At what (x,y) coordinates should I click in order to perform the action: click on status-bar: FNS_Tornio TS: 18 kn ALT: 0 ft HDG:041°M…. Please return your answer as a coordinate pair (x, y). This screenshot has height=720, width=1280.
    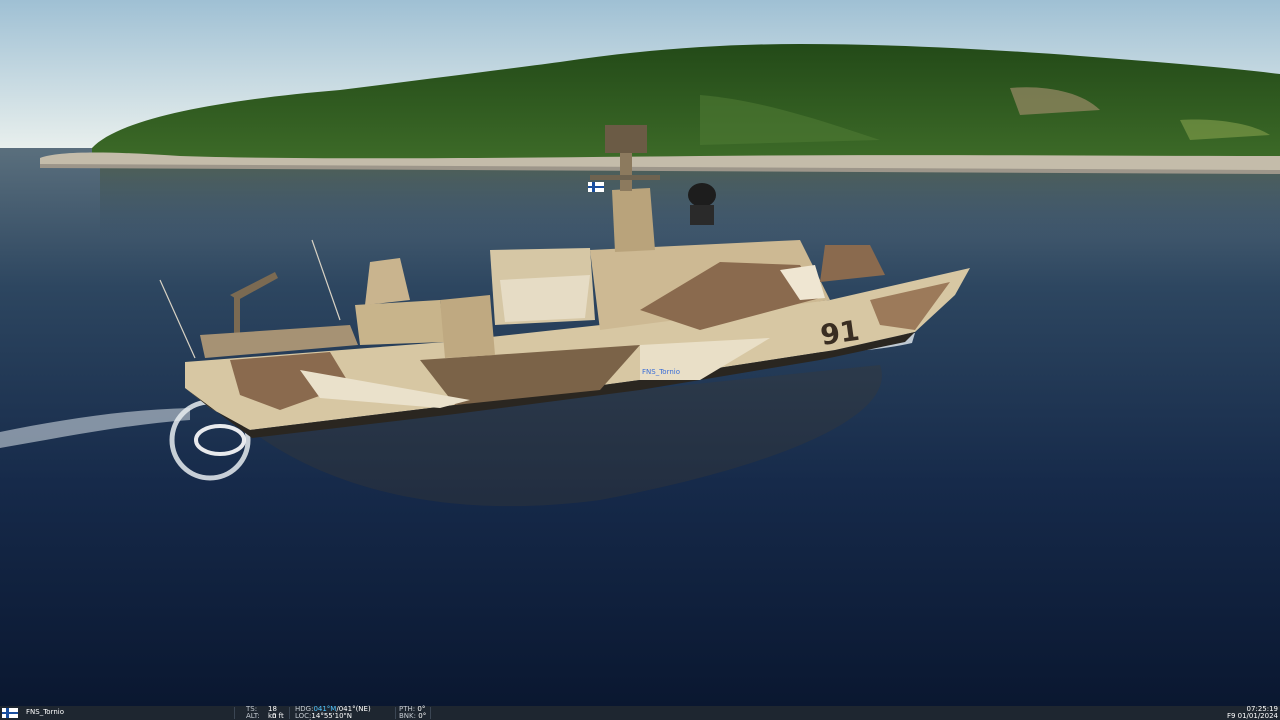
    Looking at the image, I should click on (640, 713).